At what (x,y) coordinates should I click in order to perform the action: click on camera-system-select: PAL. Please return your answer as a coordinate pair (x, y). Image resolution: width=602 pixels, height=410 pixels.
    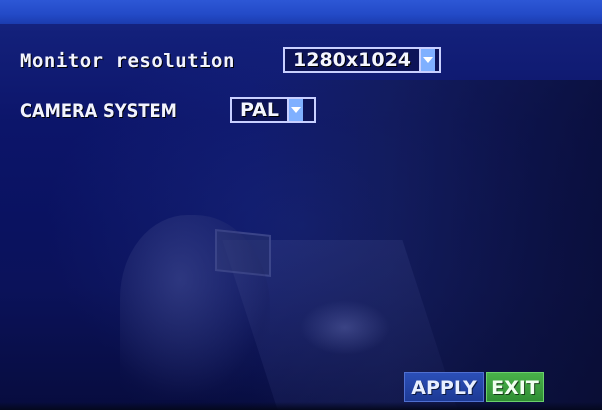
    Looking at the image, I should click on (273, 110).